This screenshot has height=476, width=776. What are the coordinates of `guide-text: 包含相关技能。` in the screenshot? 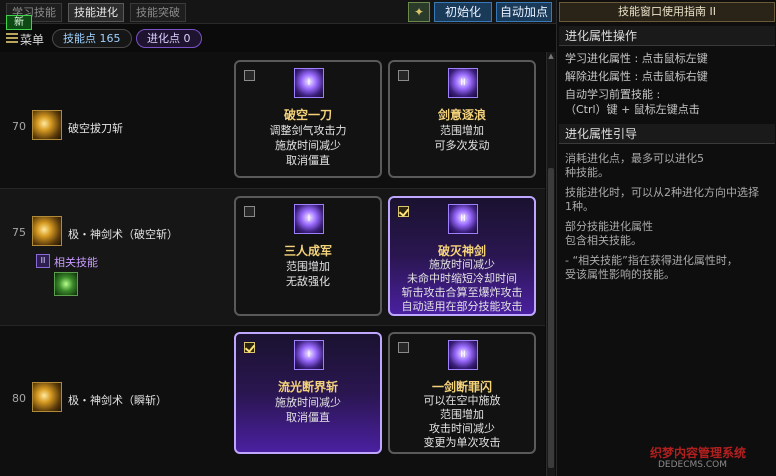 It's located at (603, 240).